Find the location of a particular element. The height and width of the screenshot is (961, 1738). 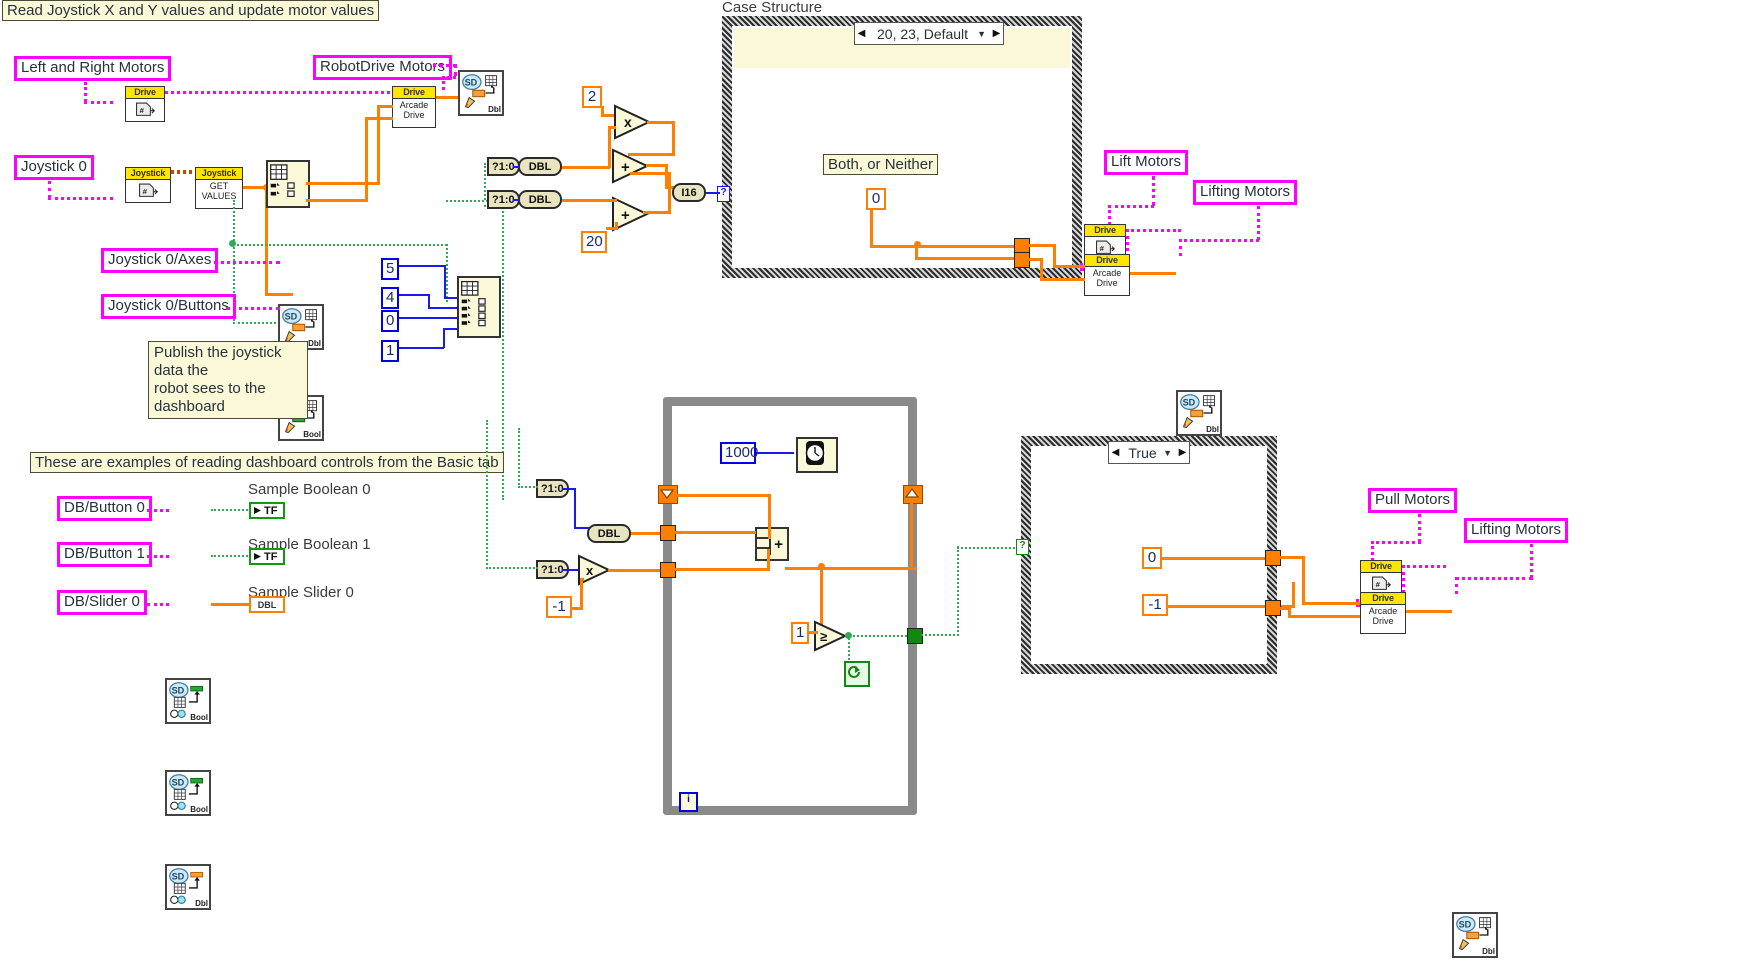

wire-err-down is located at coordinates (234, 222).